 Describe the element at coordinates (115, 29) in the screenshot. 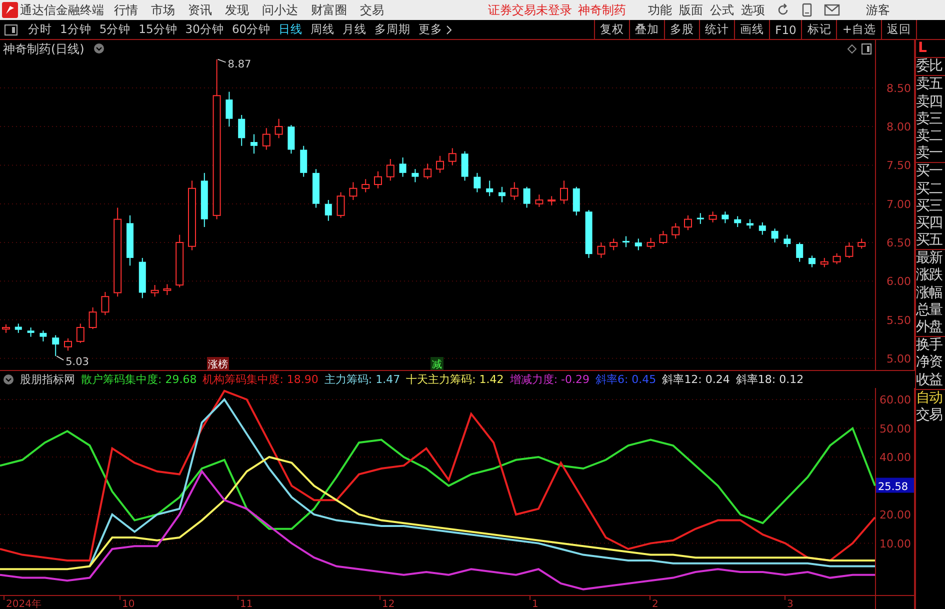

I see `period-tab: 5分钟` at that location.